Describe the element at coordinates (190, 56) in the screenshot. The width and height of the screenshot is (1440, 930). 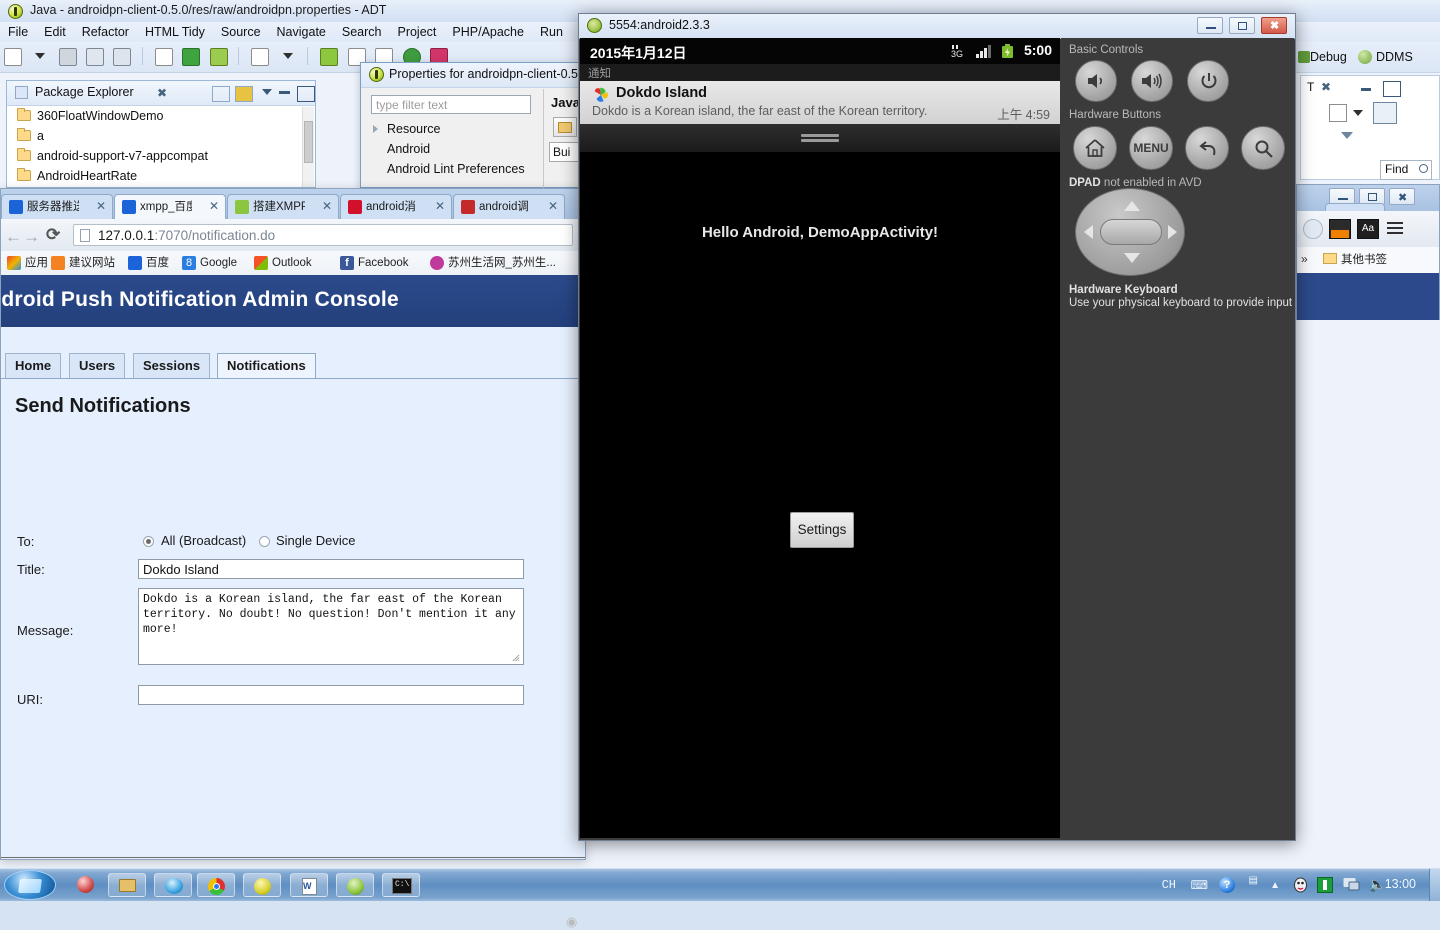
I see `download-button` at that location.